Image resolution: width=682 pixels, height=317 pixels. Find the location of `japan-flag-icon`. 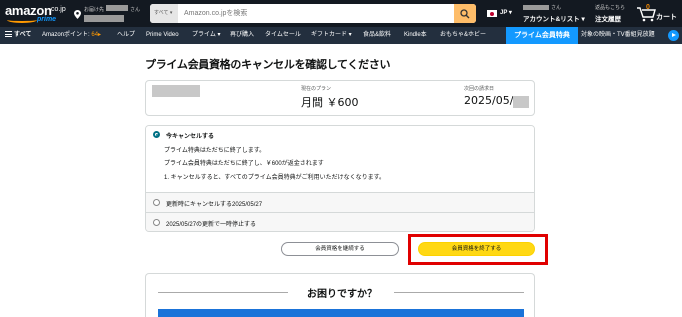

japan-flag-icon is located at coordinates (492, 13).